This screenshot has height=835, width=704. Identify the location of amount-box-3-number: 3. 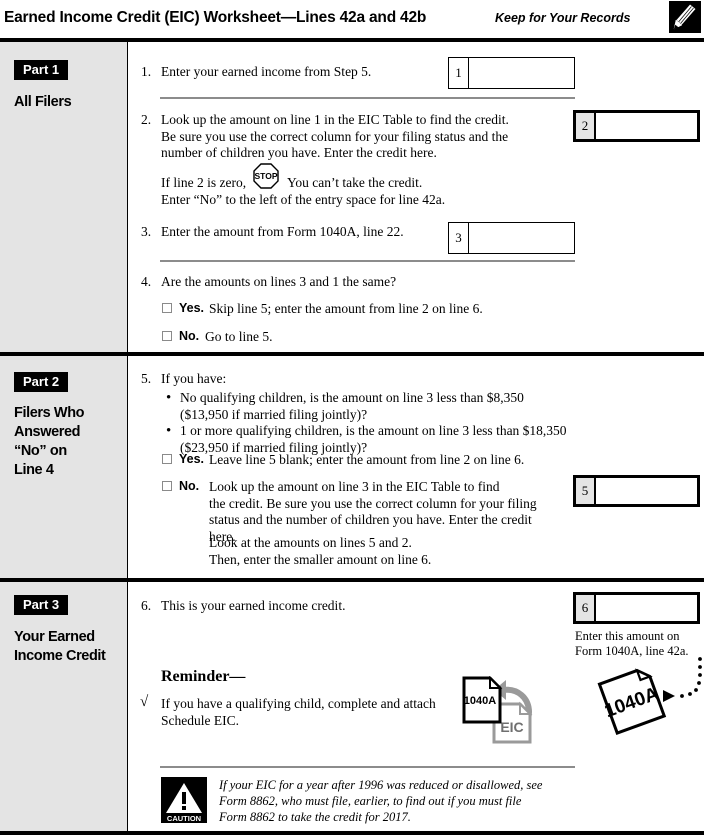
(459, 238).